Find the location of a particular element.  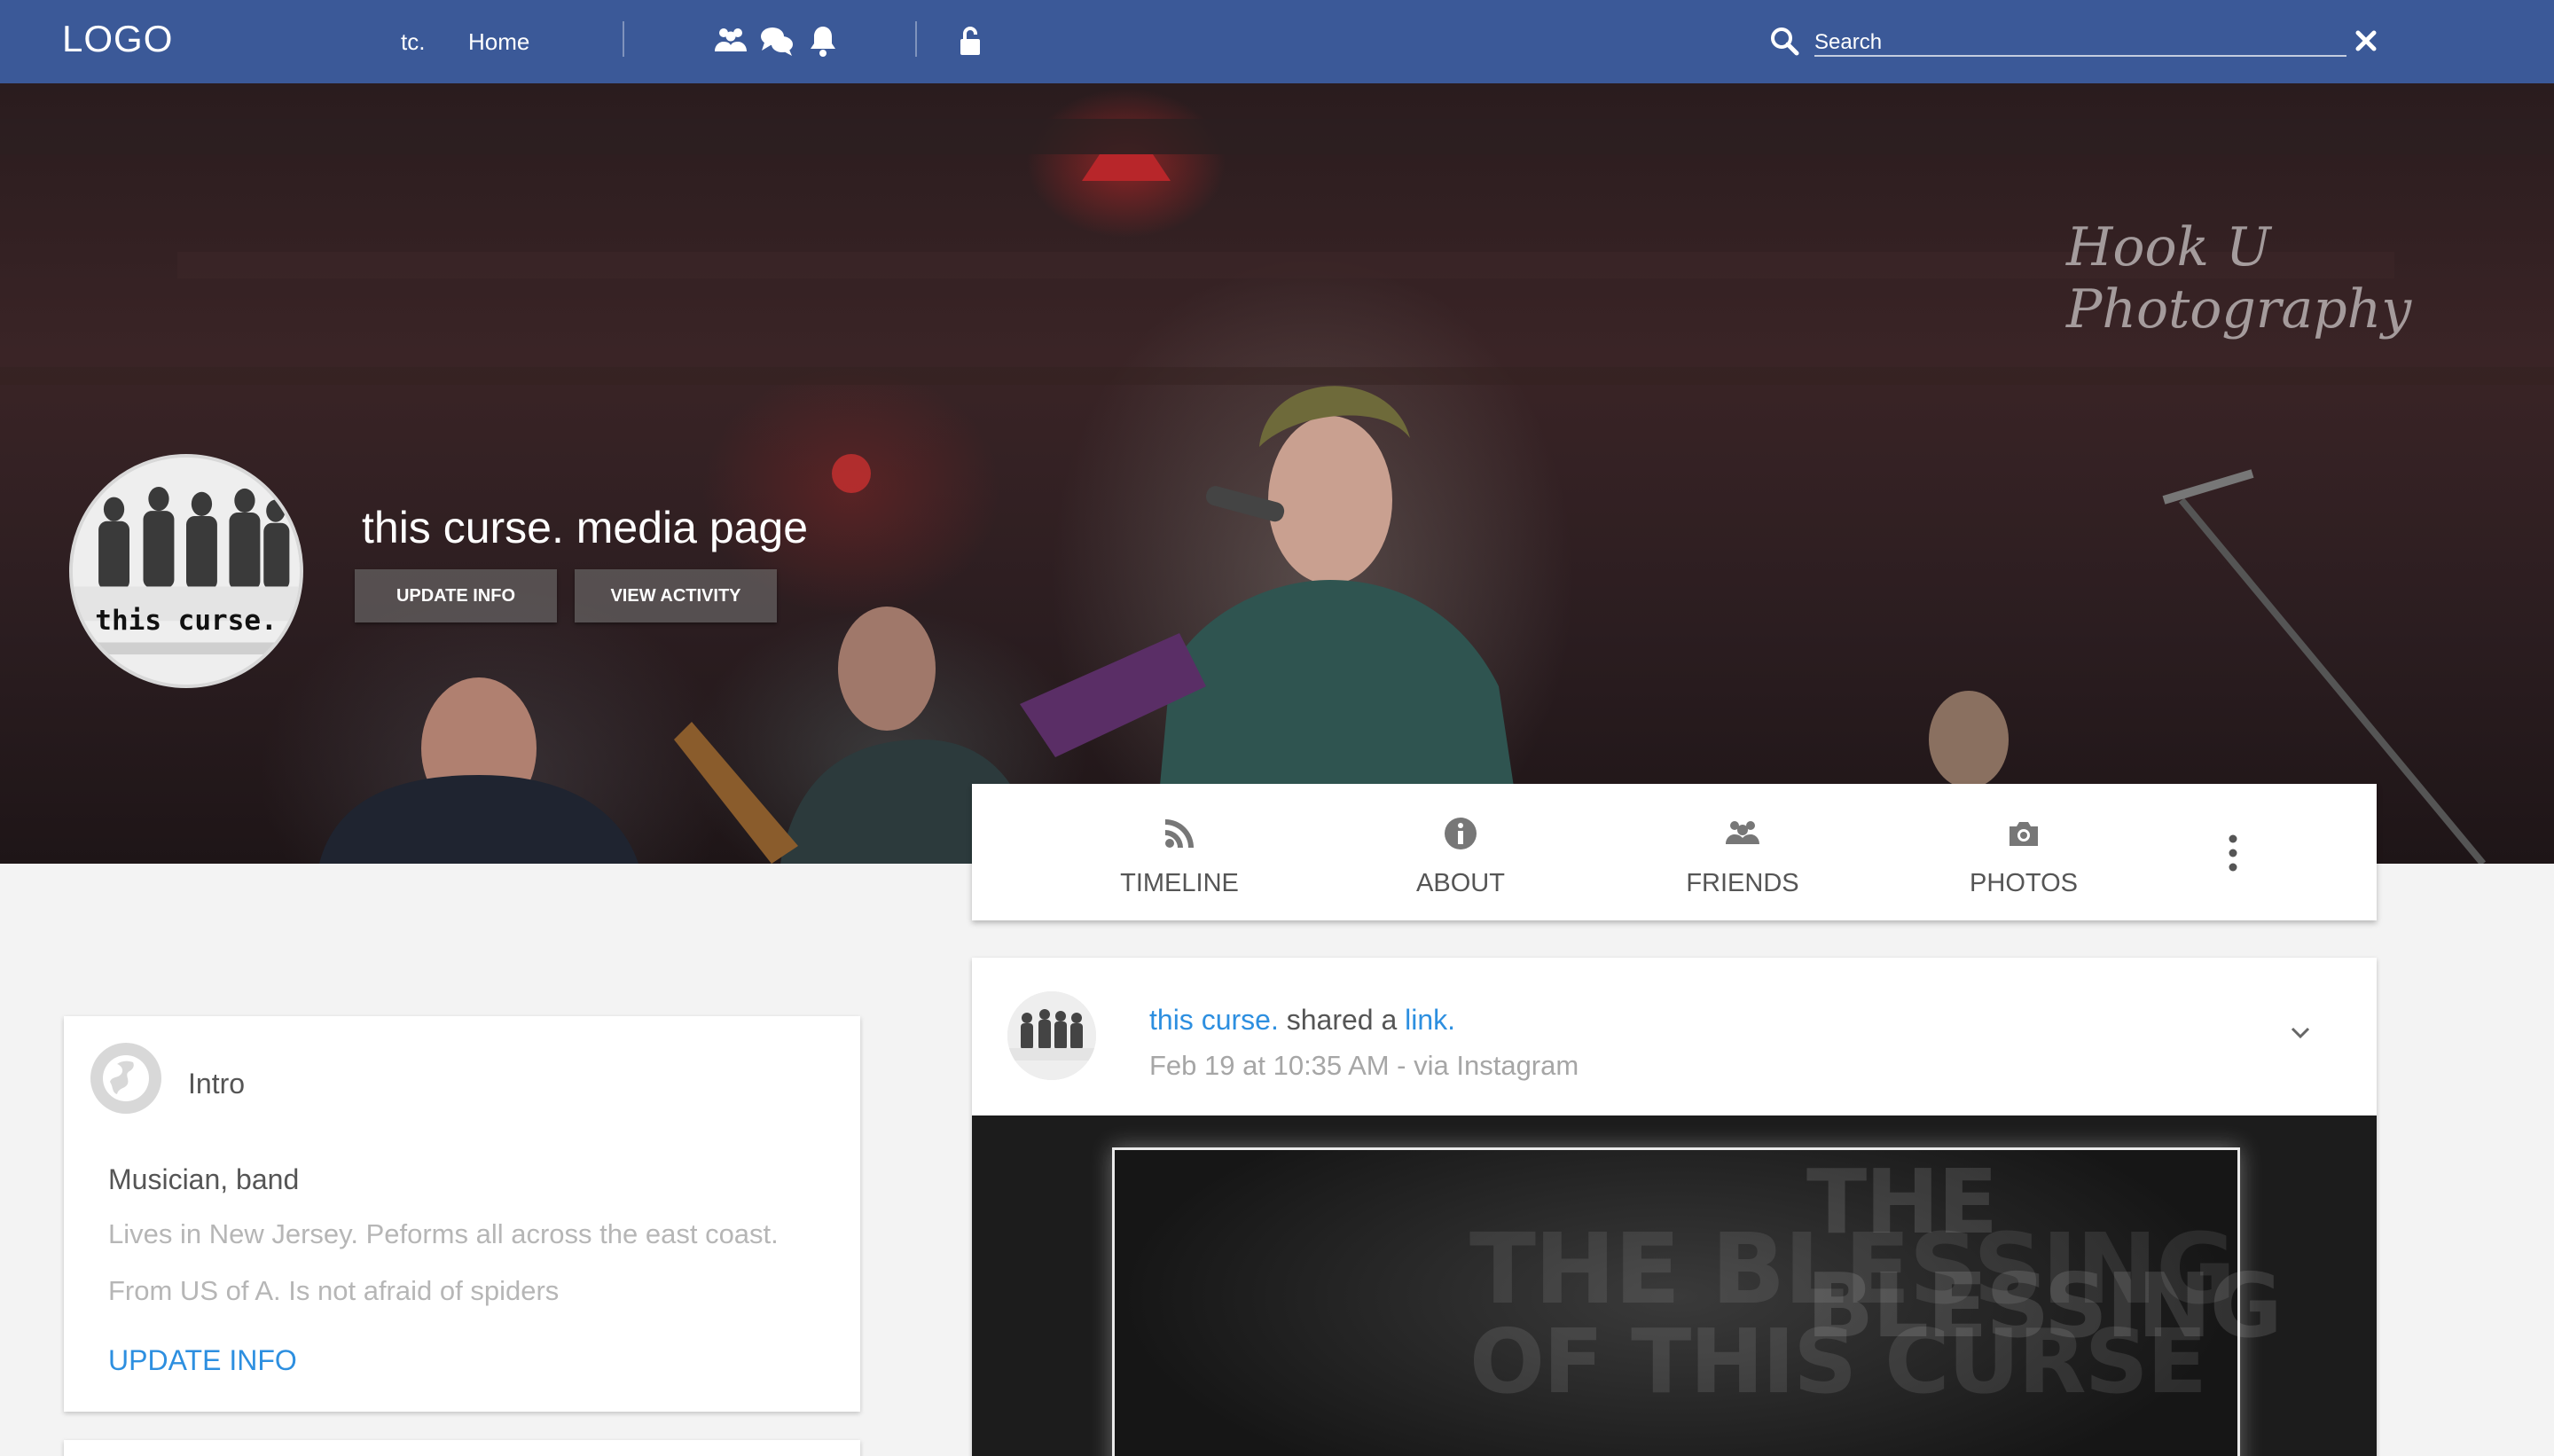

close-icon is located at coordinates (2366, 41).